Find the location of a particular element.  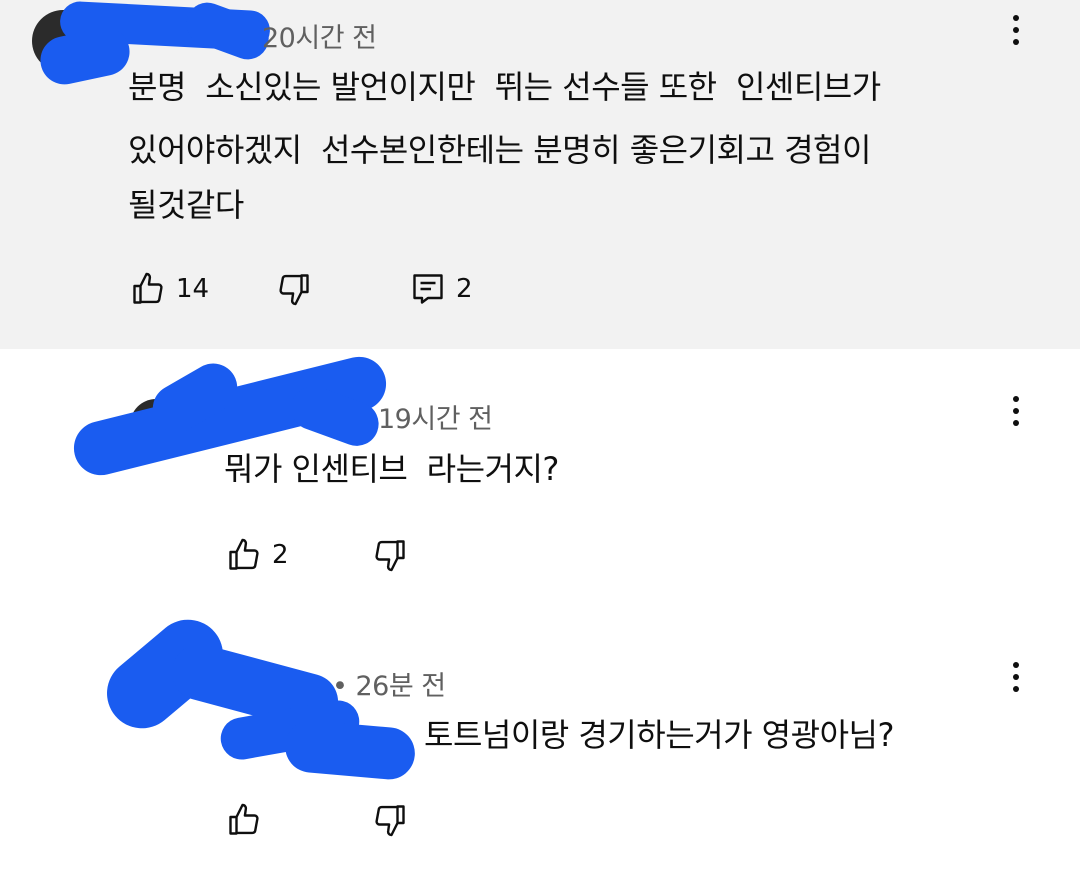

comment-text-line: 토트넘이랑 경기하는거가 영광아님? is located at coordinates (659, 735).